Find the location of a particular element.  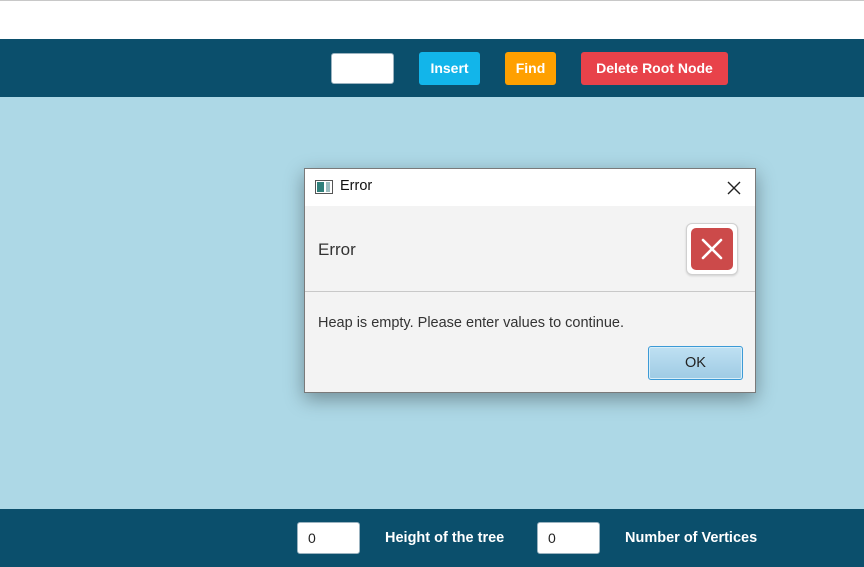

tree-height-field: 0 is located at coordinates (328, 538).